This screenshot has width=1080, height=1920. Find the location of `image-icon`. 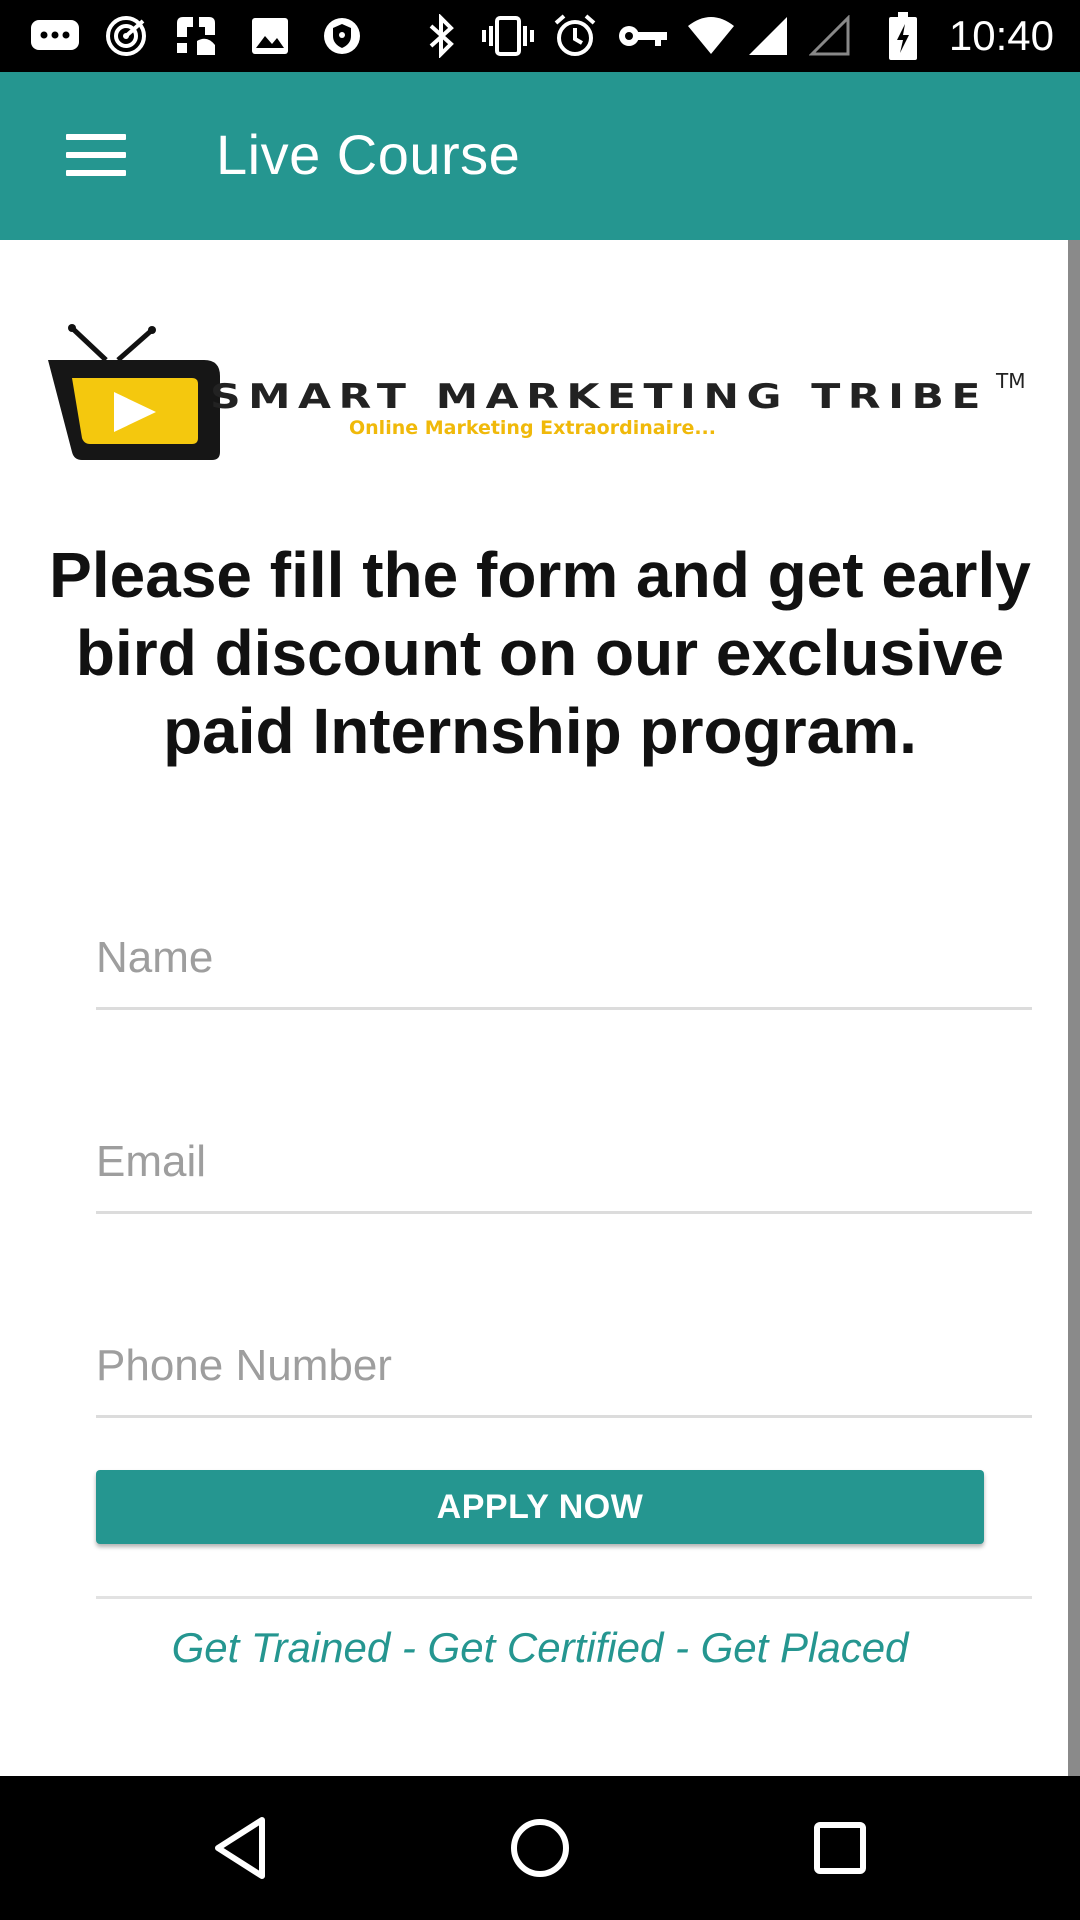

image-icon is located at coordinates (270, 36).